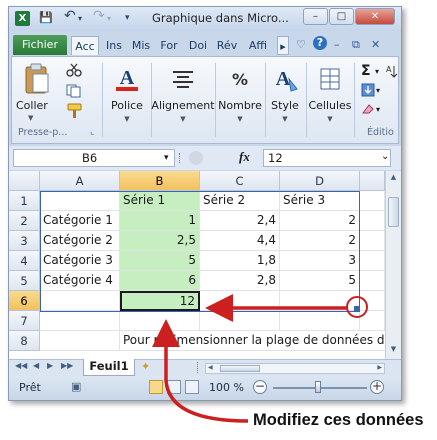 This screenshot has width=437, height=440. What do you see at coordinates (338, 420) in the screenshot?
I see `callout-text: Modifiez ces données` at bounding box center [338, 420].